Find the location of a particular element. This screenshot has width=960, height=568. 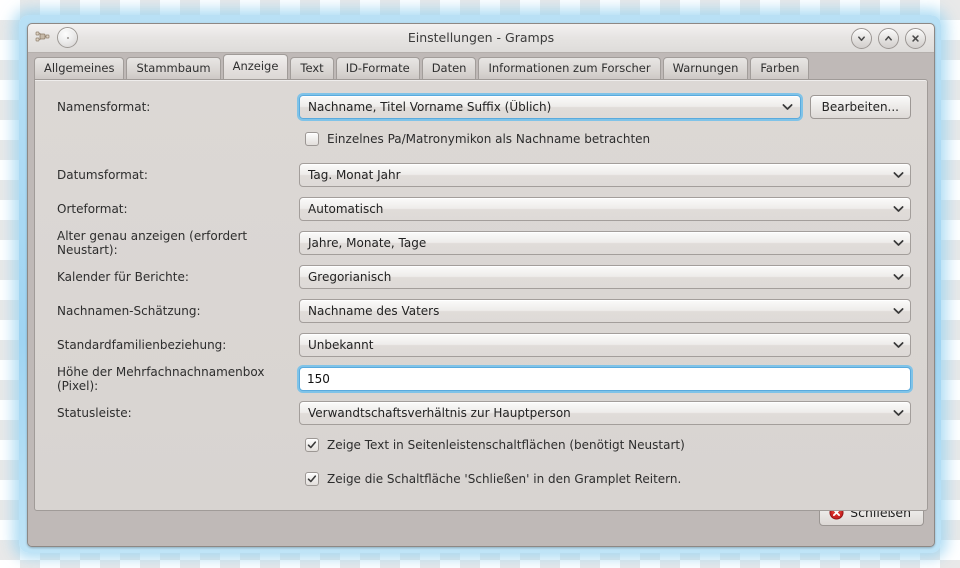

minimize-button is located at coordinates (861, 38).